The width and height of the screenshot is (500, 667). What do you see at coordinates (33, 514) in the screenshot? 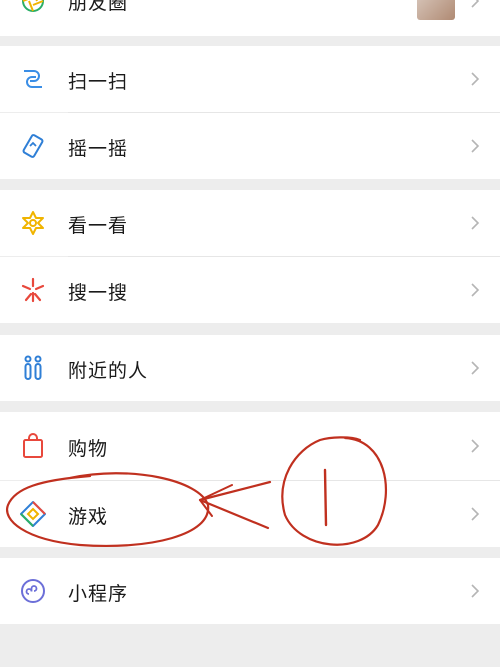
I see `games-icon` at bounding box center [33, 514].